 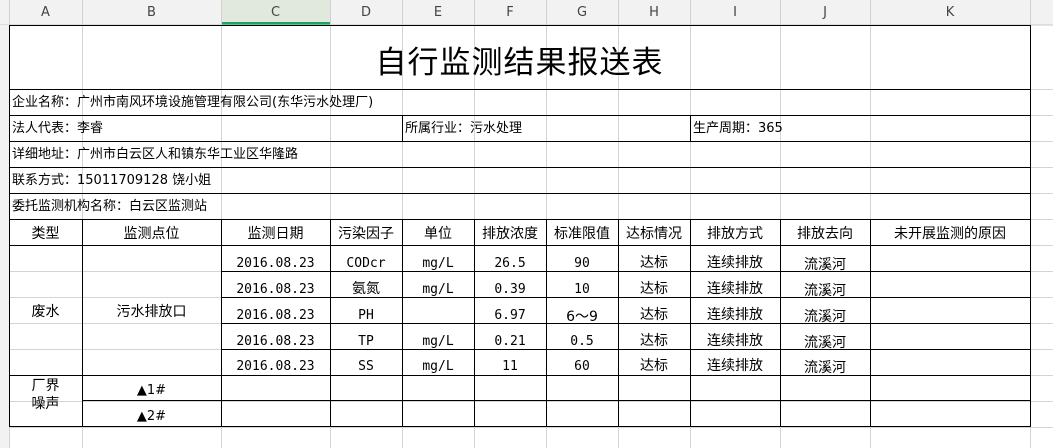 I want to click on contact-cell: 联系方式：15011709128 饶小姐, so click(x=111, y=180).